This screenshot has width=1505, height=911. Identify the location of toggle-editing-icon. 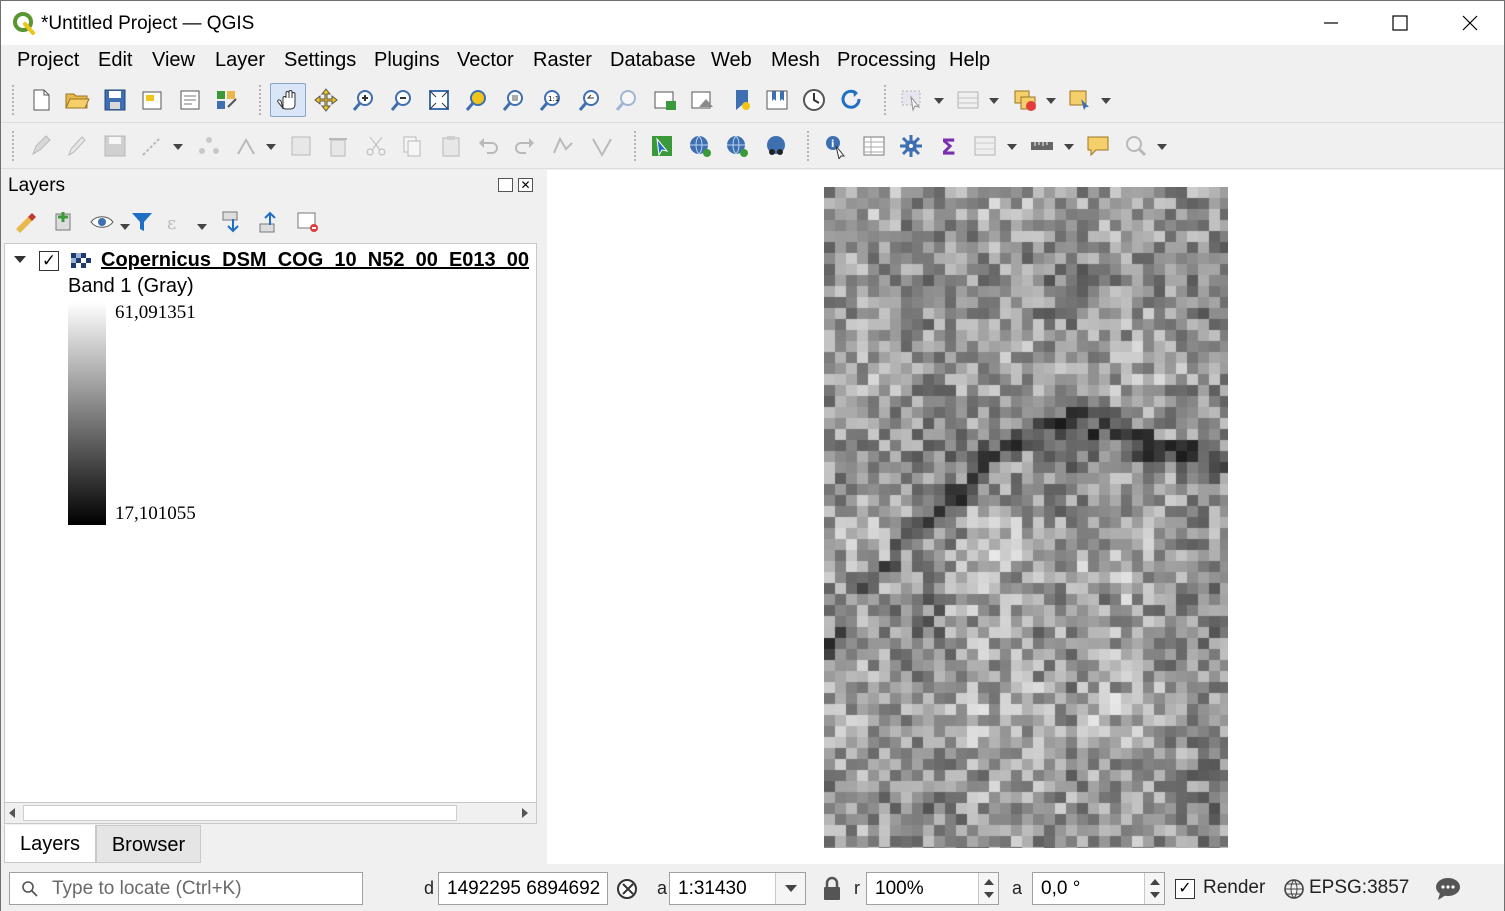
(76, 146).